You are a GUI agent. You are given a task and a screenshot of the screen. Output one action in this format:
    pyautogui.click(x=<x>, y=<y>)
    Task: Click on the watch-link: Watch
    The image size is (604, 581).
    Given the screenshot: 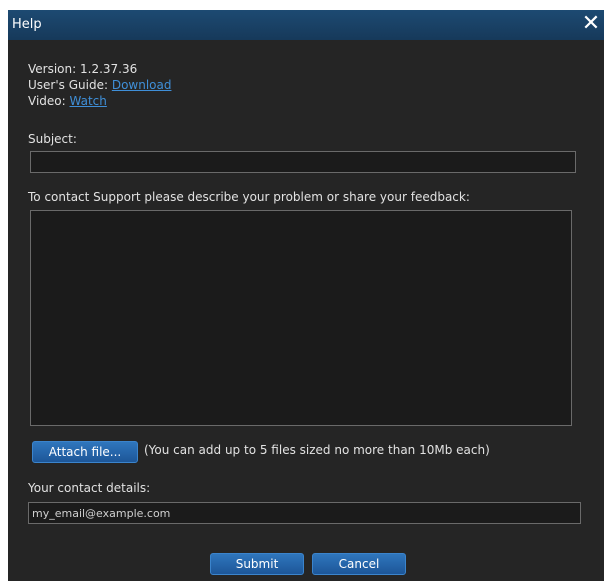 What is the action you would take?
    pyautogui.click(x=88, y=101)
    